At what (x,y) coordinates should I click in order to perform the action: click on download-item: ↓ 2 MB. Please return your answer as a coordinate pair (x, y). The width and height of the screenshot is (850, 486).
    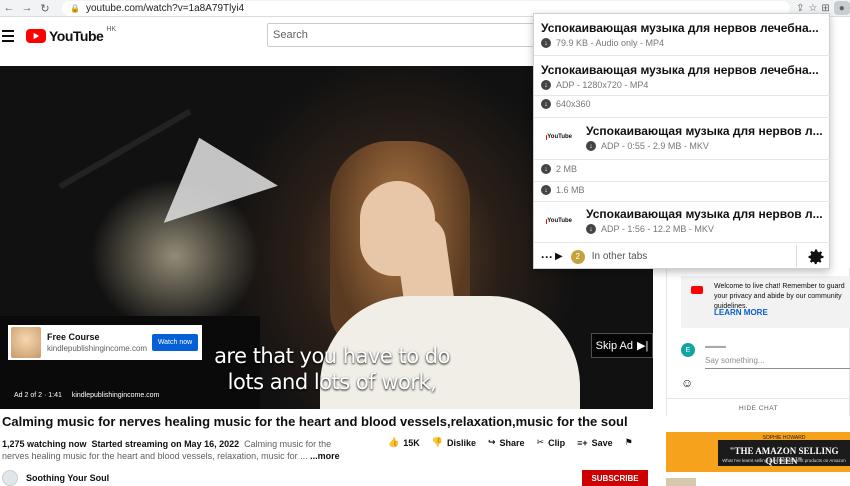
    Looking at the image, I should click on (682, 171).